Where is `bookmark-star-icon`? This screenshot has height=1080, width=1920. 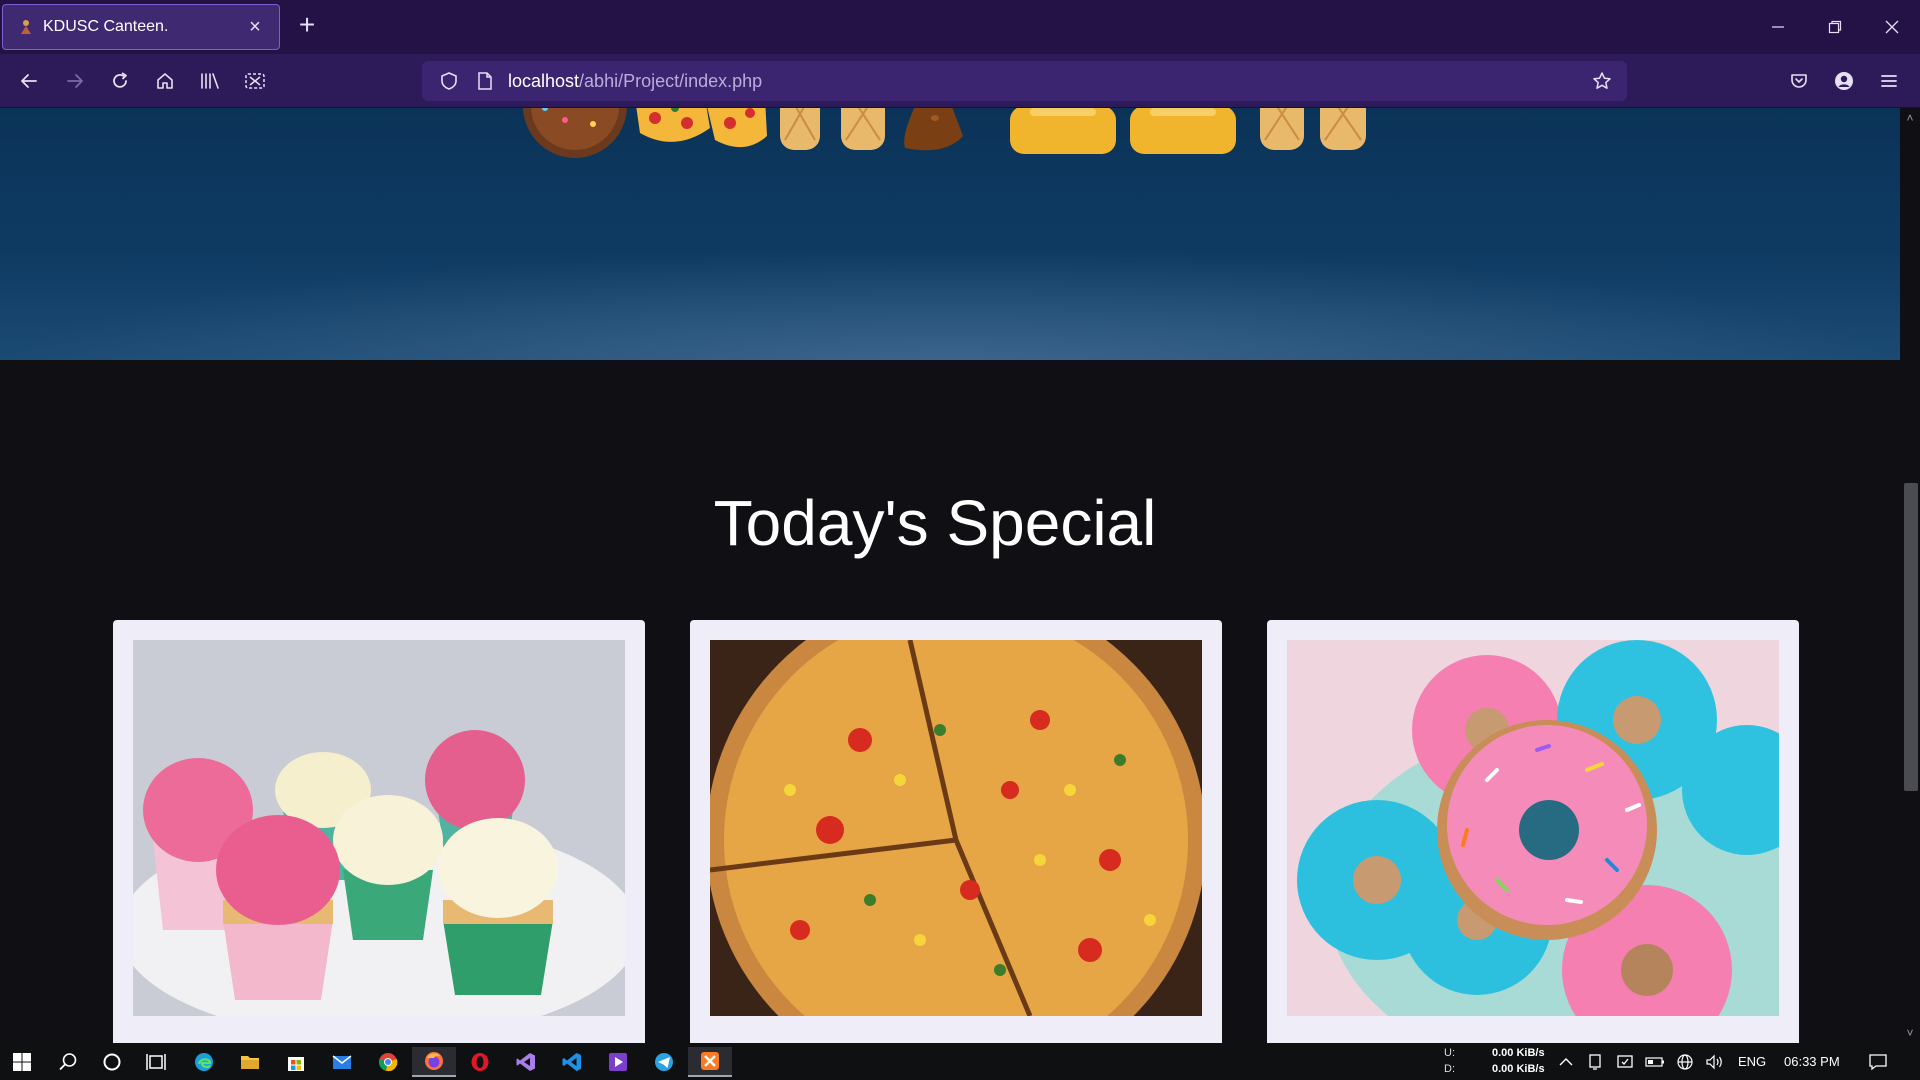 bookmark-star-icon is located at coordinates (1602, 81).